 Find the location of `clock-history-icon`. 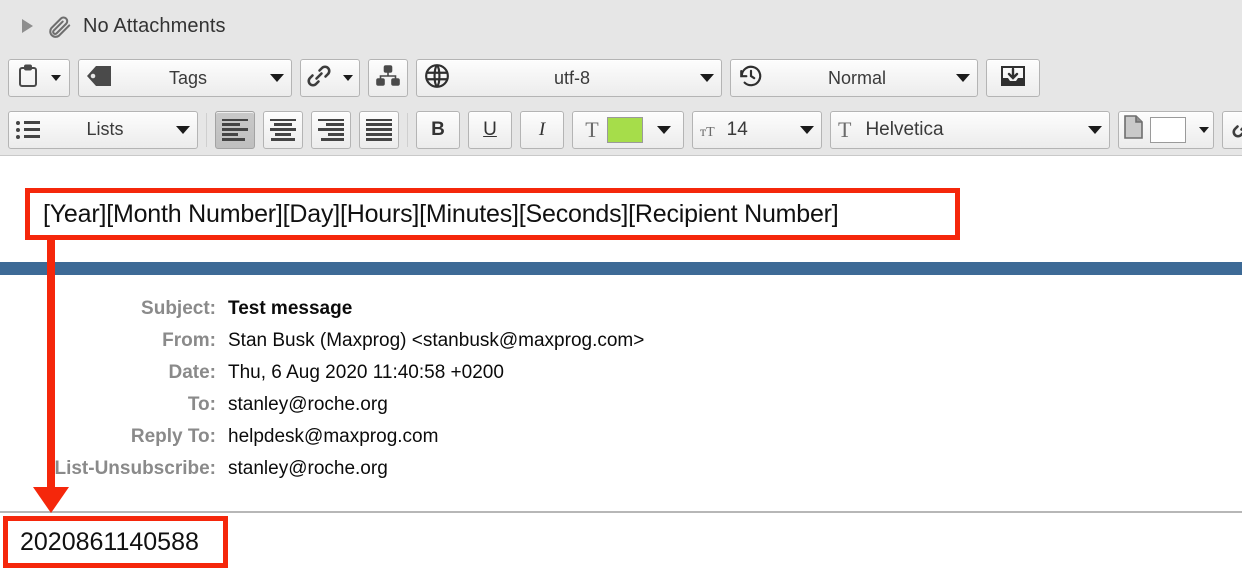

clock-history-icon is located at coordinates (751, 78).